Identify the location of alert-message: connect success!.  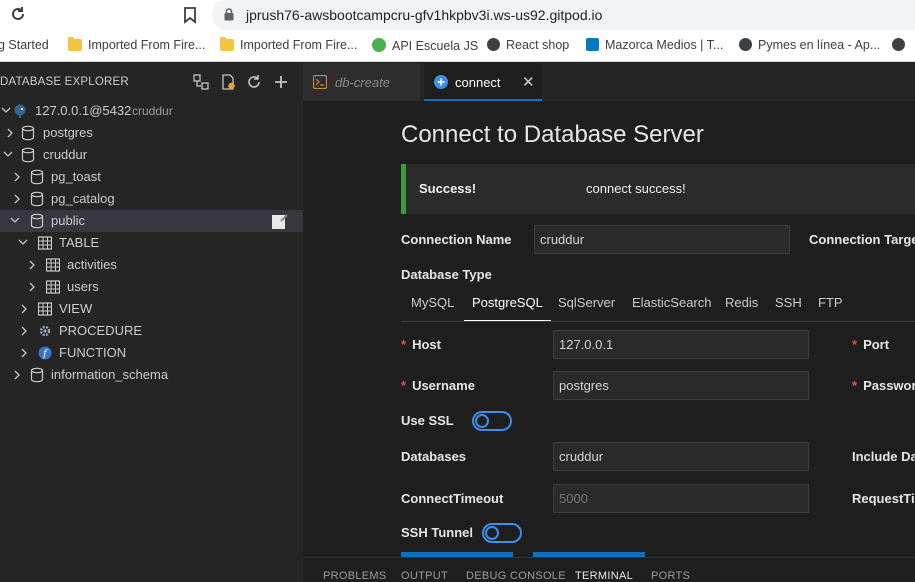
(636, 188).